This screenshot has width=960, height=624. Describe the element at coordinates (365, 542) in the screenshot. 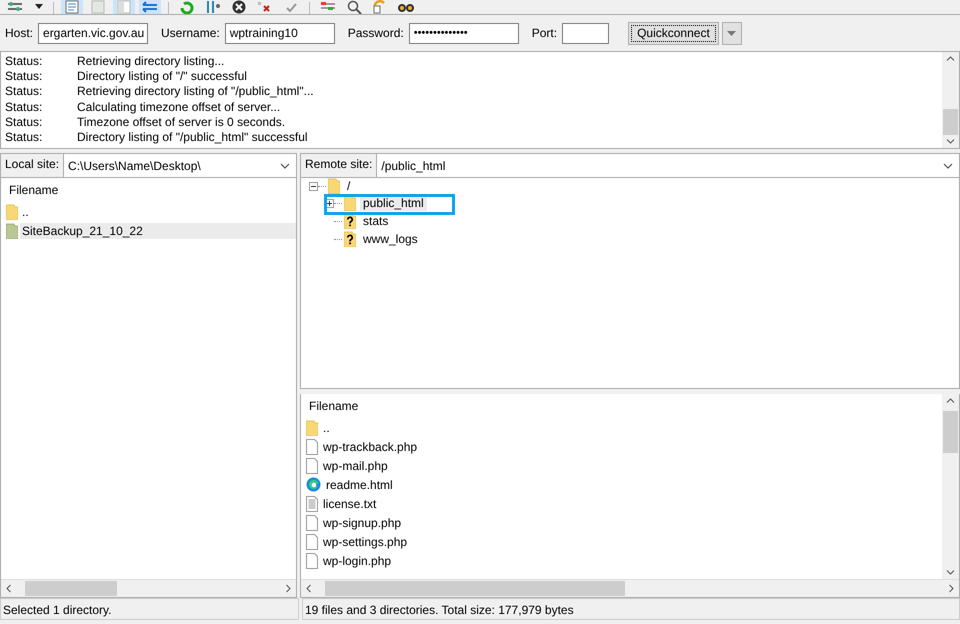

I see `file-name: wp-settings.php` at that location.